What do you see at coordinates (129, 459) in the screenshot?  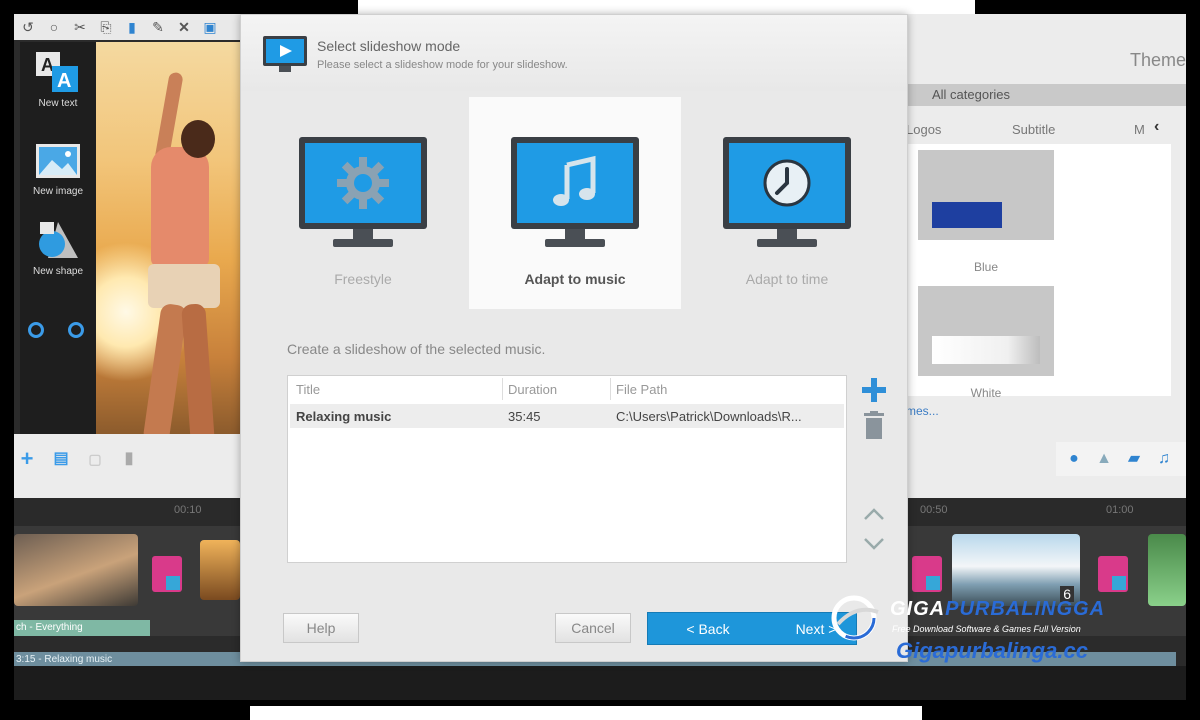 I see `trash-icon: ▮` at bounding box center [129, 459].